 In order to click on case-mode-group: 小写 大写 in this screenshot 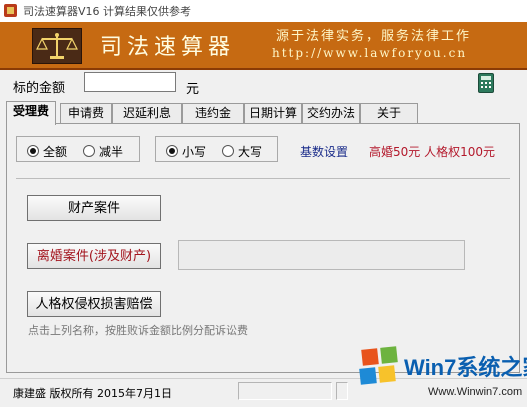, I will do `click(216, 149)`.